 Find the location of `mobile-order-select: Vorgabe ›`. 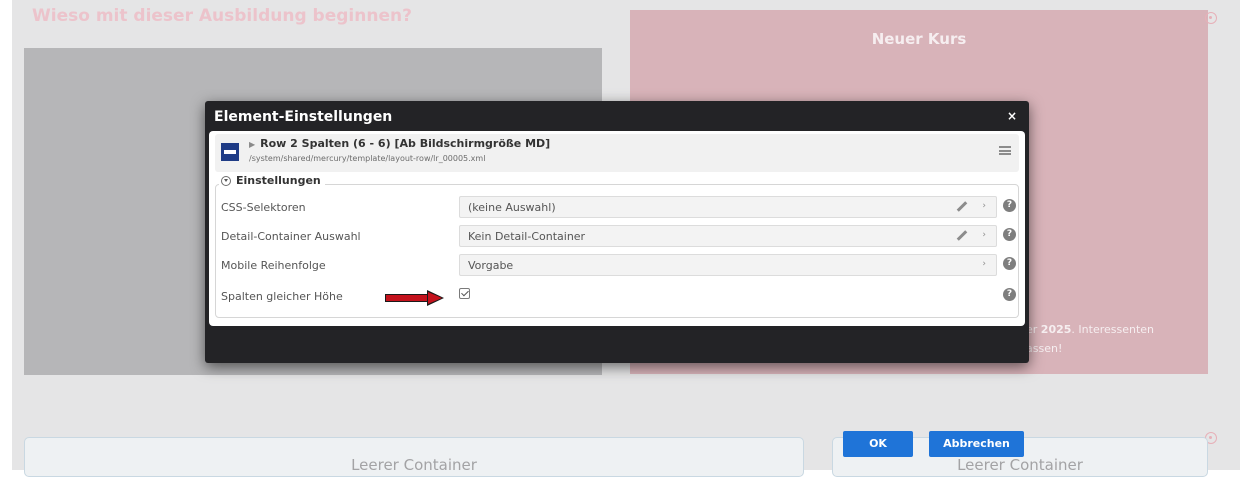

mobile-order-select: Vorgabe › is located at coordinates (728, 265).